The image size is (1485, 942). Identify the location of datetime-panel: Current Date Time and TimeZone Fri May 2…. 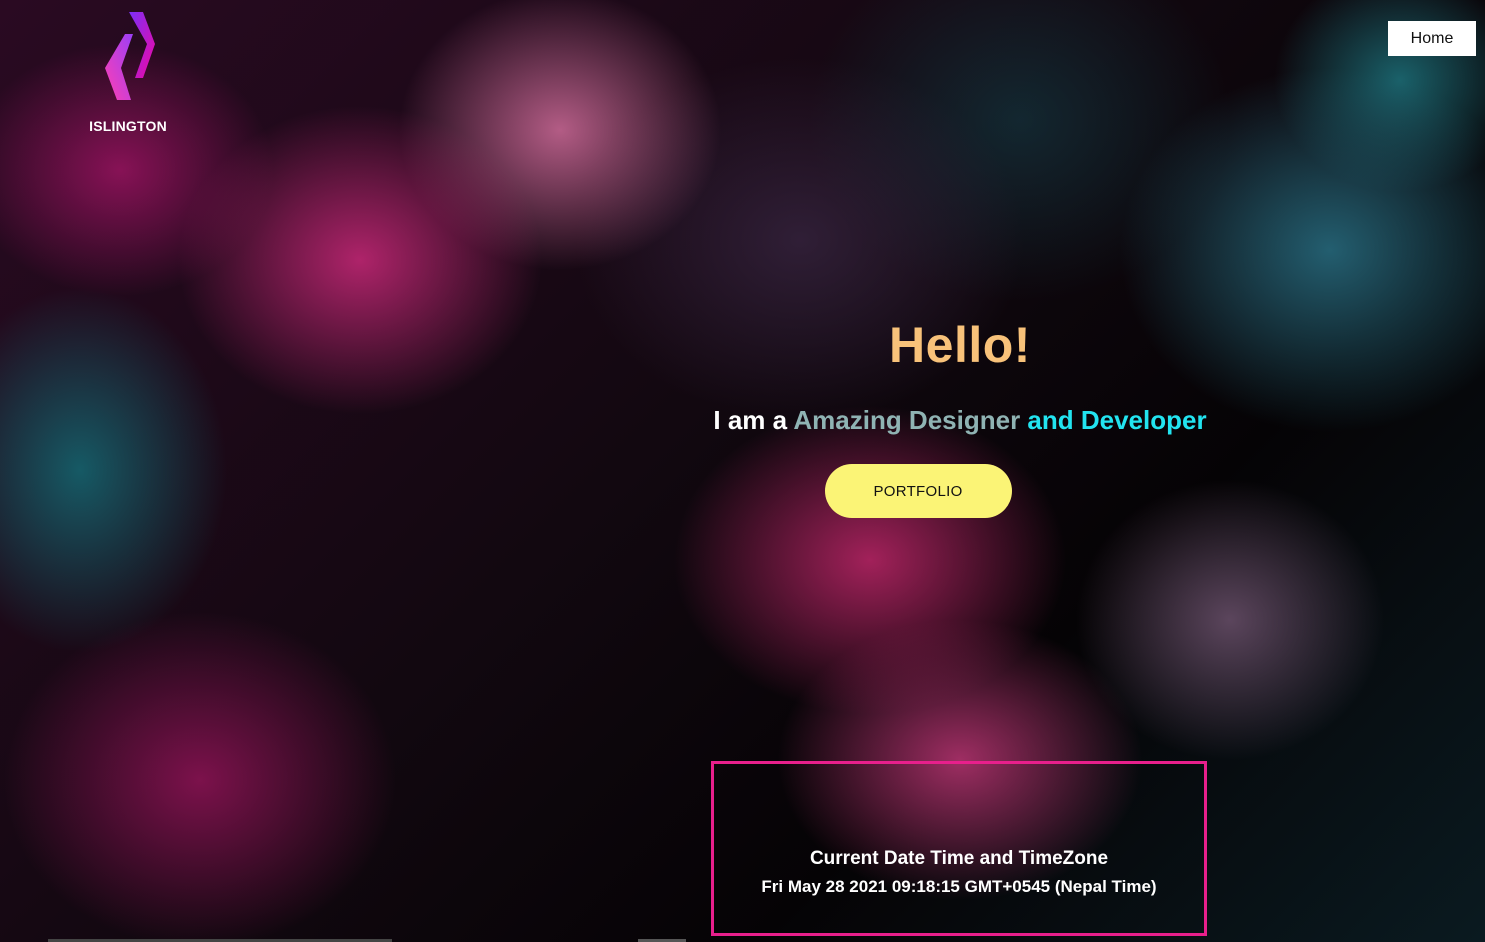
(959, 848).